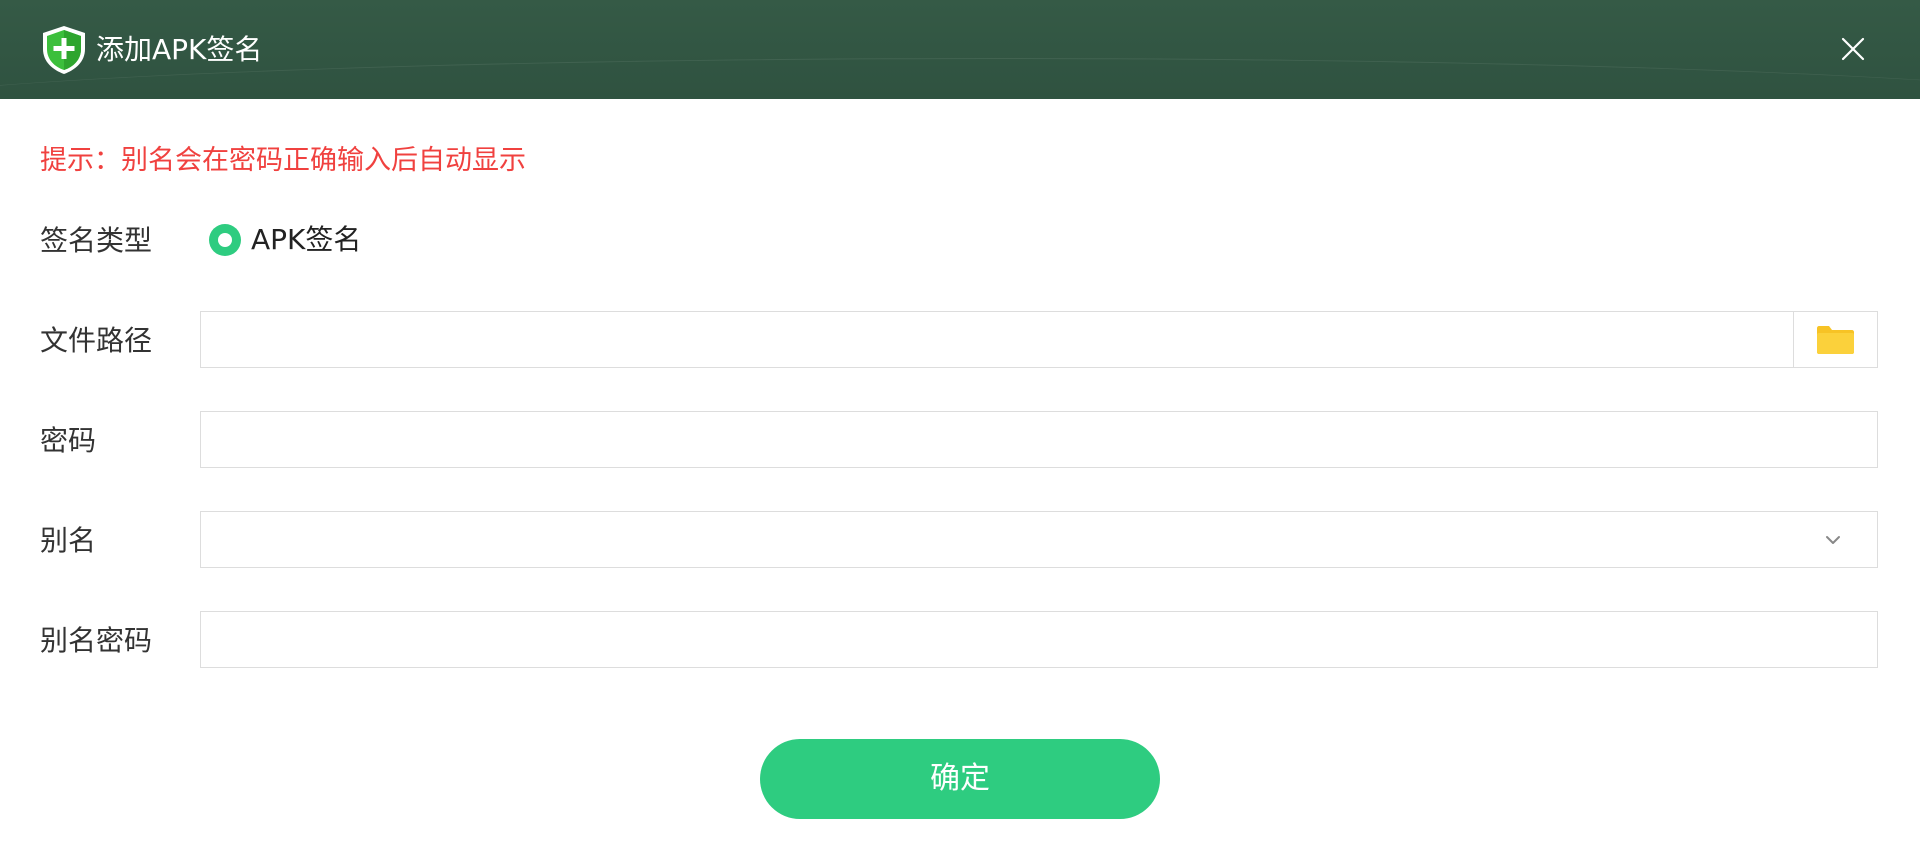 The width and height of the screenshot is (1920, 860). I want to click on title-bar-sheen, so click(960, 78).